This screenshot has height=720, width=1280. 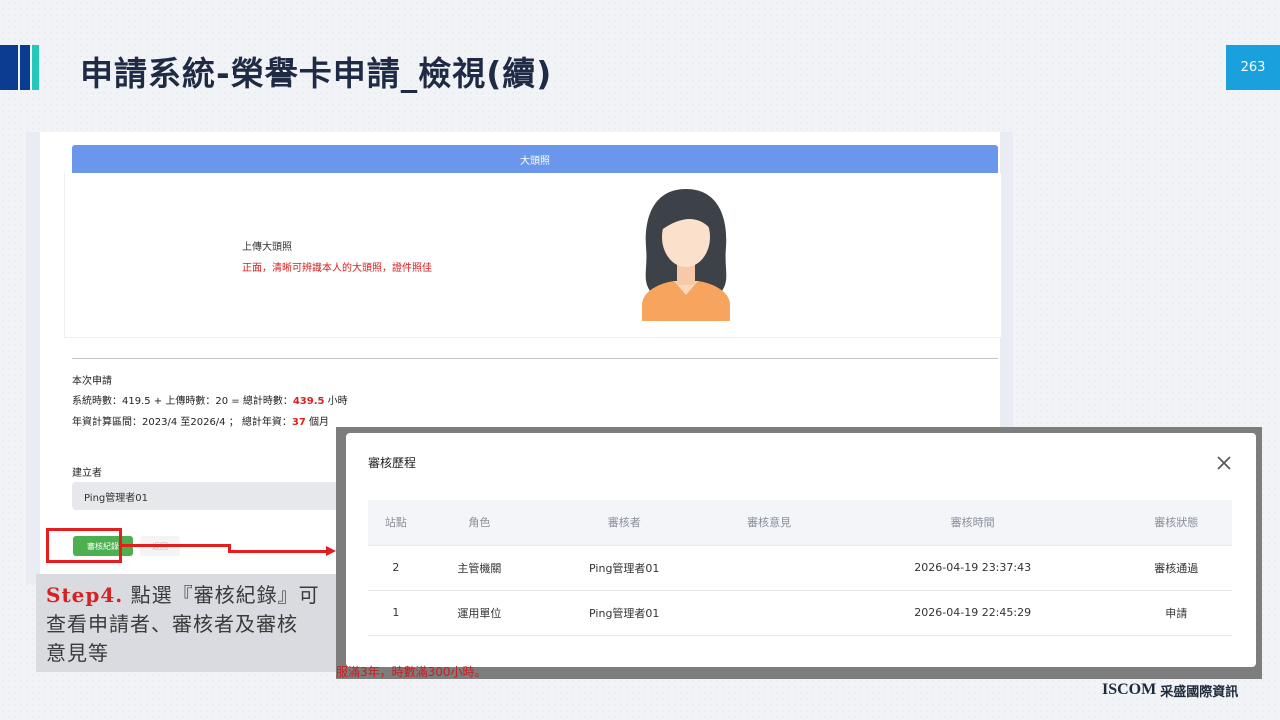 I want to click on cell-station: 1, so click(x=396, y=613).